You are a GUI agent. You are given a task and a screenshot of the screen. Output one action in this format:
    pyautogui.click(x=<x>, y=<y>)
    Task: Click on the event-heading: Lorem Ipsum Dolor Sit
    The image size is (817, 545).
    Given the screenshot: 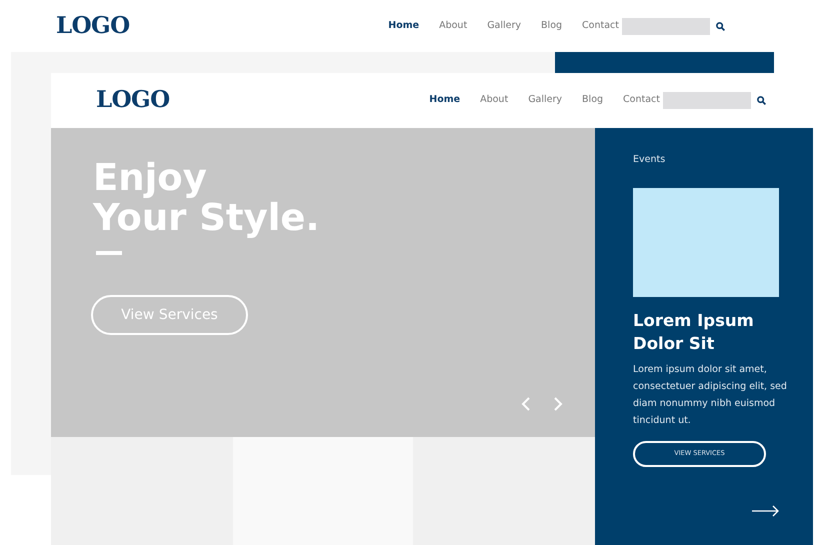 What is the action you would take?
    pyautogui.click(x=694, y=333)
    